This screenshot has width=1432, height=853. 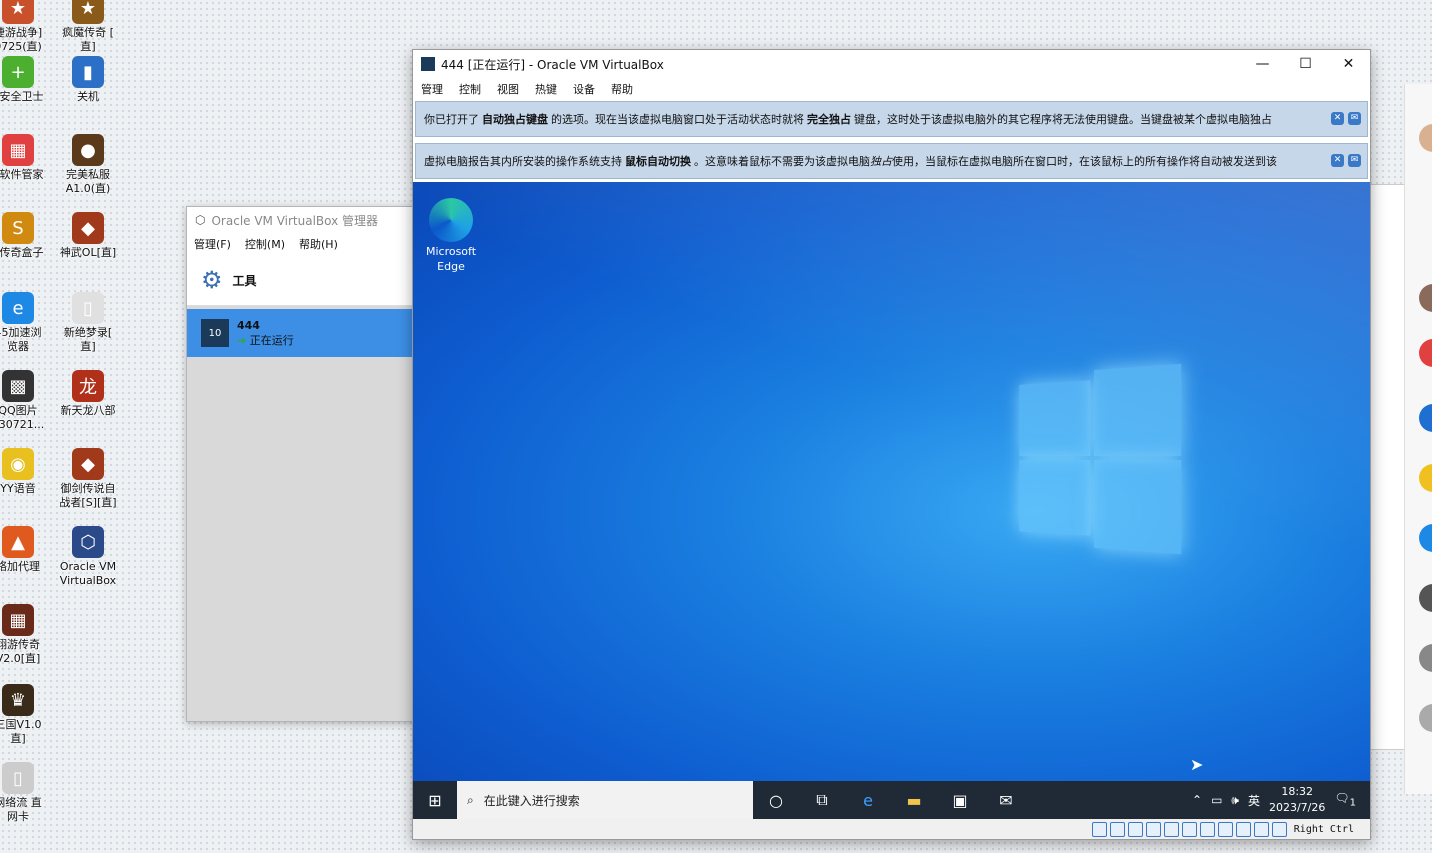 What do you see at coordinates (891, 64) in the screenshot?
I see `vm-titlebar: 444 [正在运行] - Oracle VM VirtualBox — ☐ ✕` at bounding box center [891, 64].